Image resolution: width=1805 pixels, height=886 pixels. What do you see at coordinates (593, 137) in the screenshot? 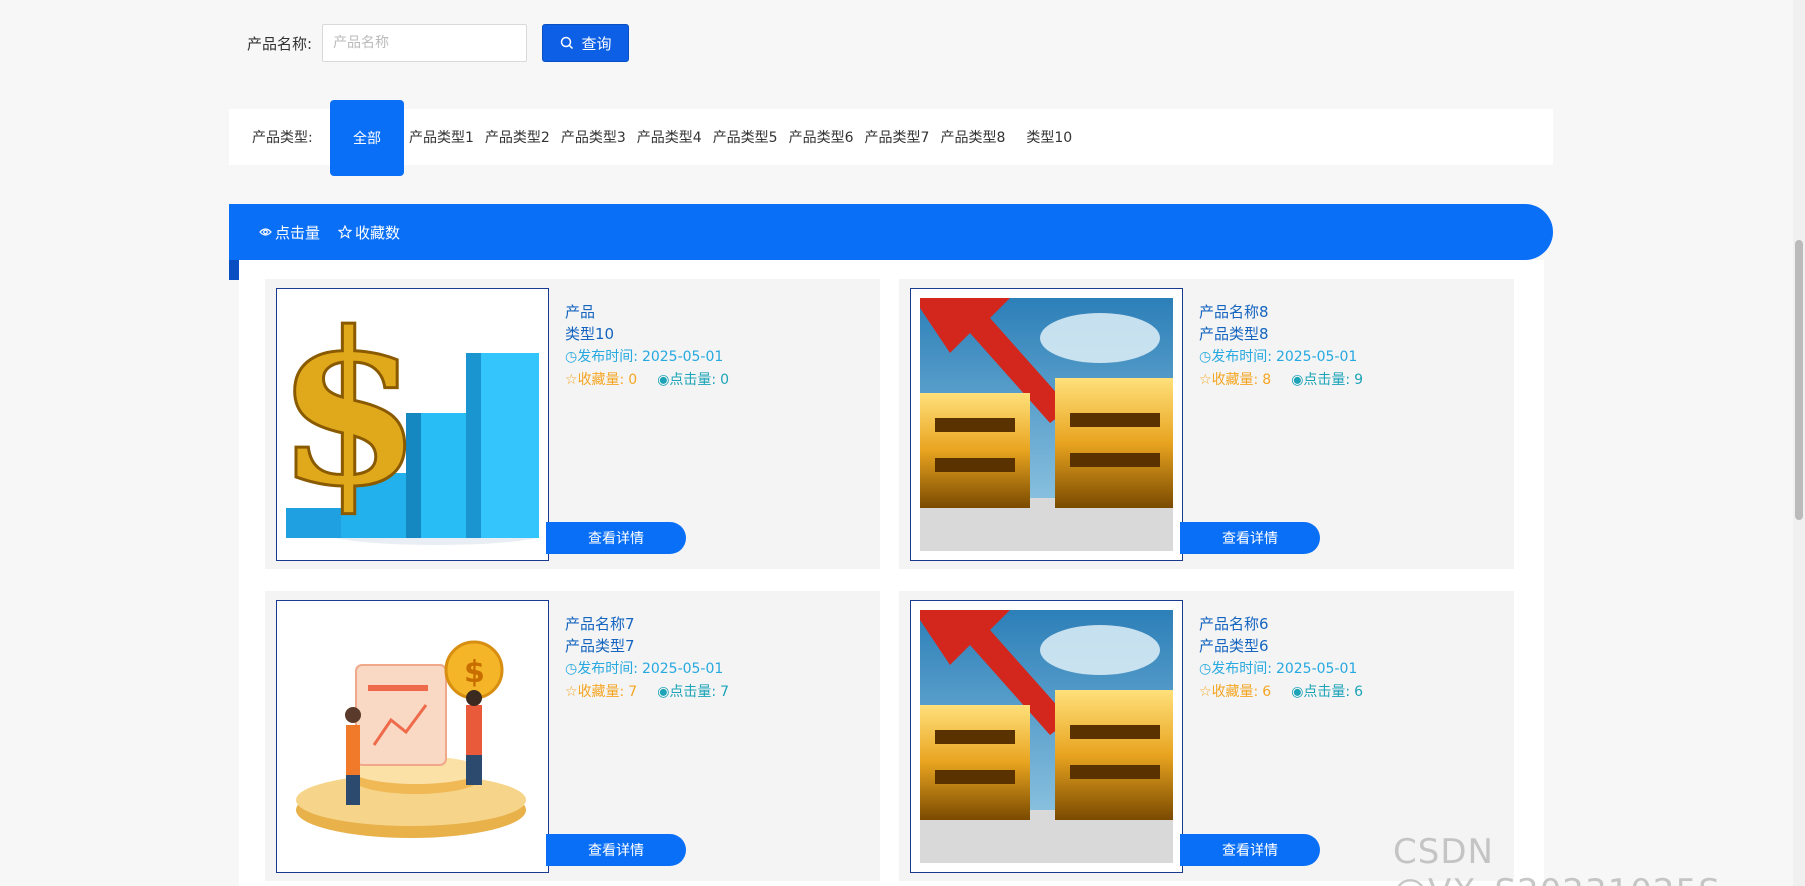
I see `category-item: 产品类型3` at bounding box center [593, 137].